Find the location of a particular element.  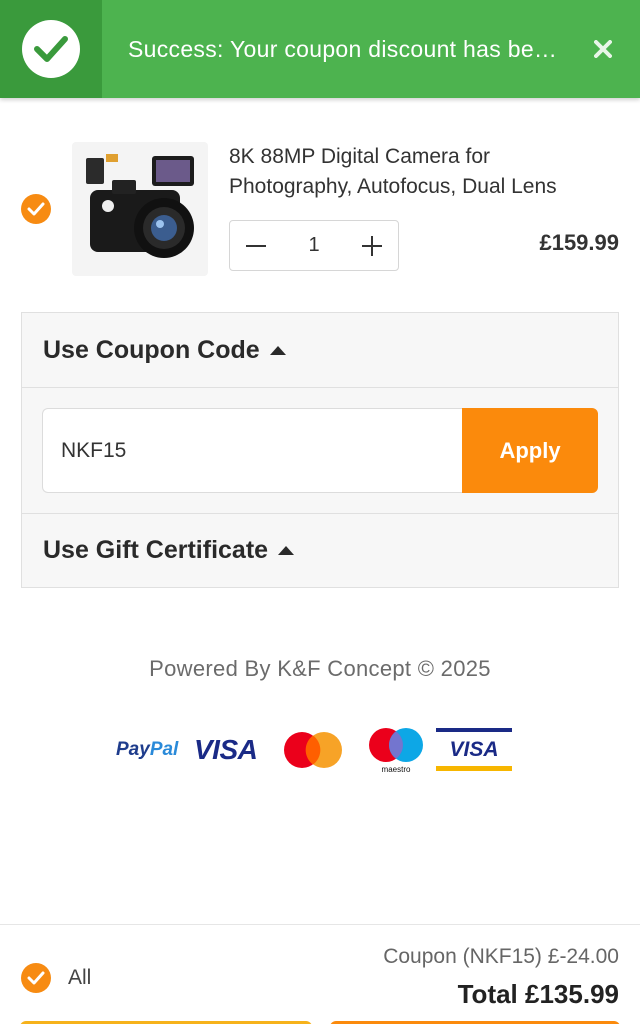

visa-electron-label: VISA is located at coordinates (473, 749).